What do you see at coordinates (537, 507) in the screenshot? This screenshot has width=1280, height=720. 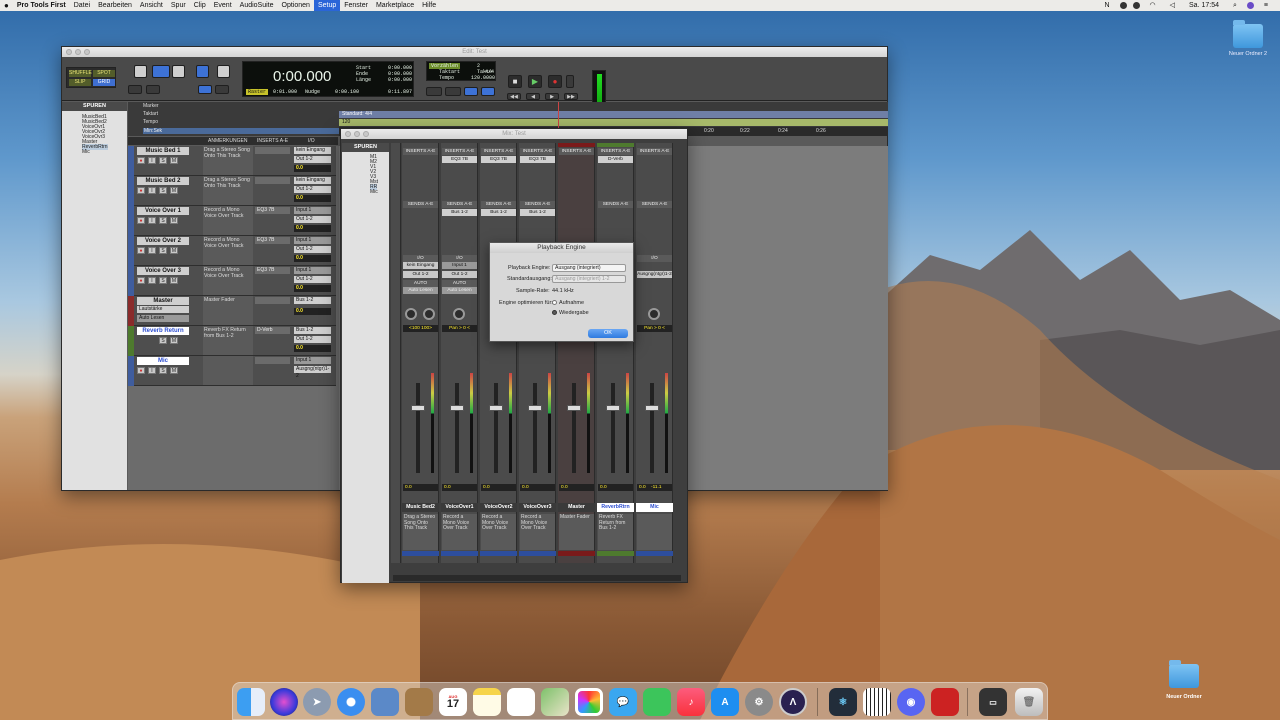 I see `strip-name: VoiceOver3` at bounding box center [537, 507].